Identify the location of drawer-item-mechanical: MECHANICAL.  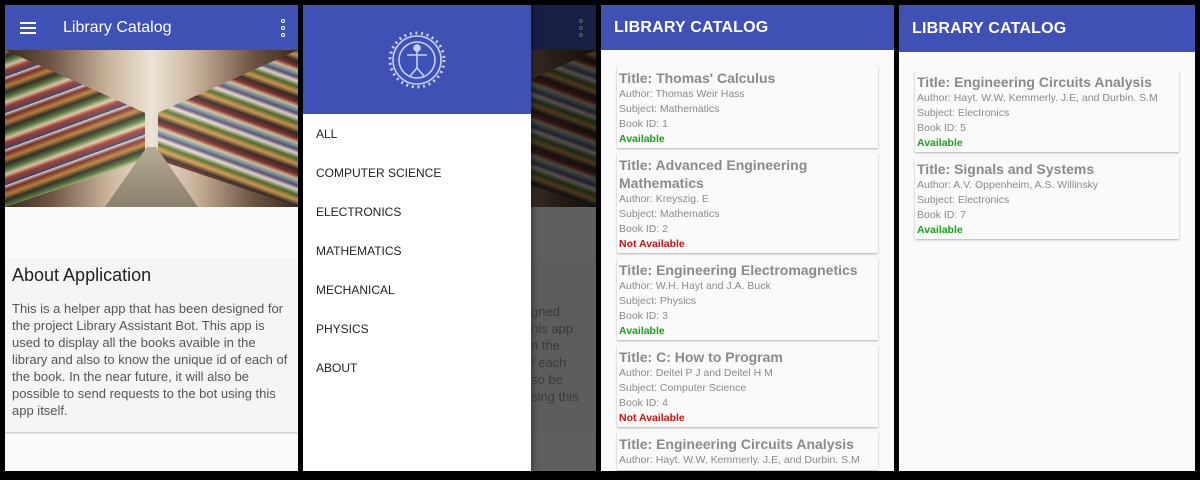
(417, 289).